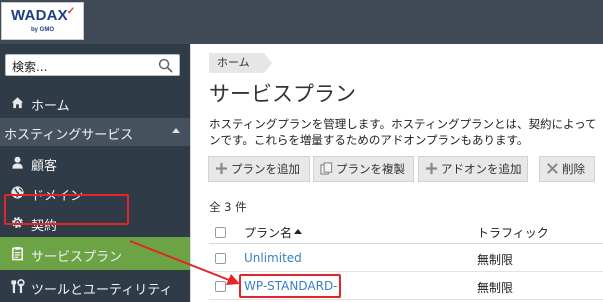 This screenshot has height=302, width=603. What do you see at coordinates (265, 169) in the screenshot?
I see `button-label: プランを追加` at bounding box center [265, 169].